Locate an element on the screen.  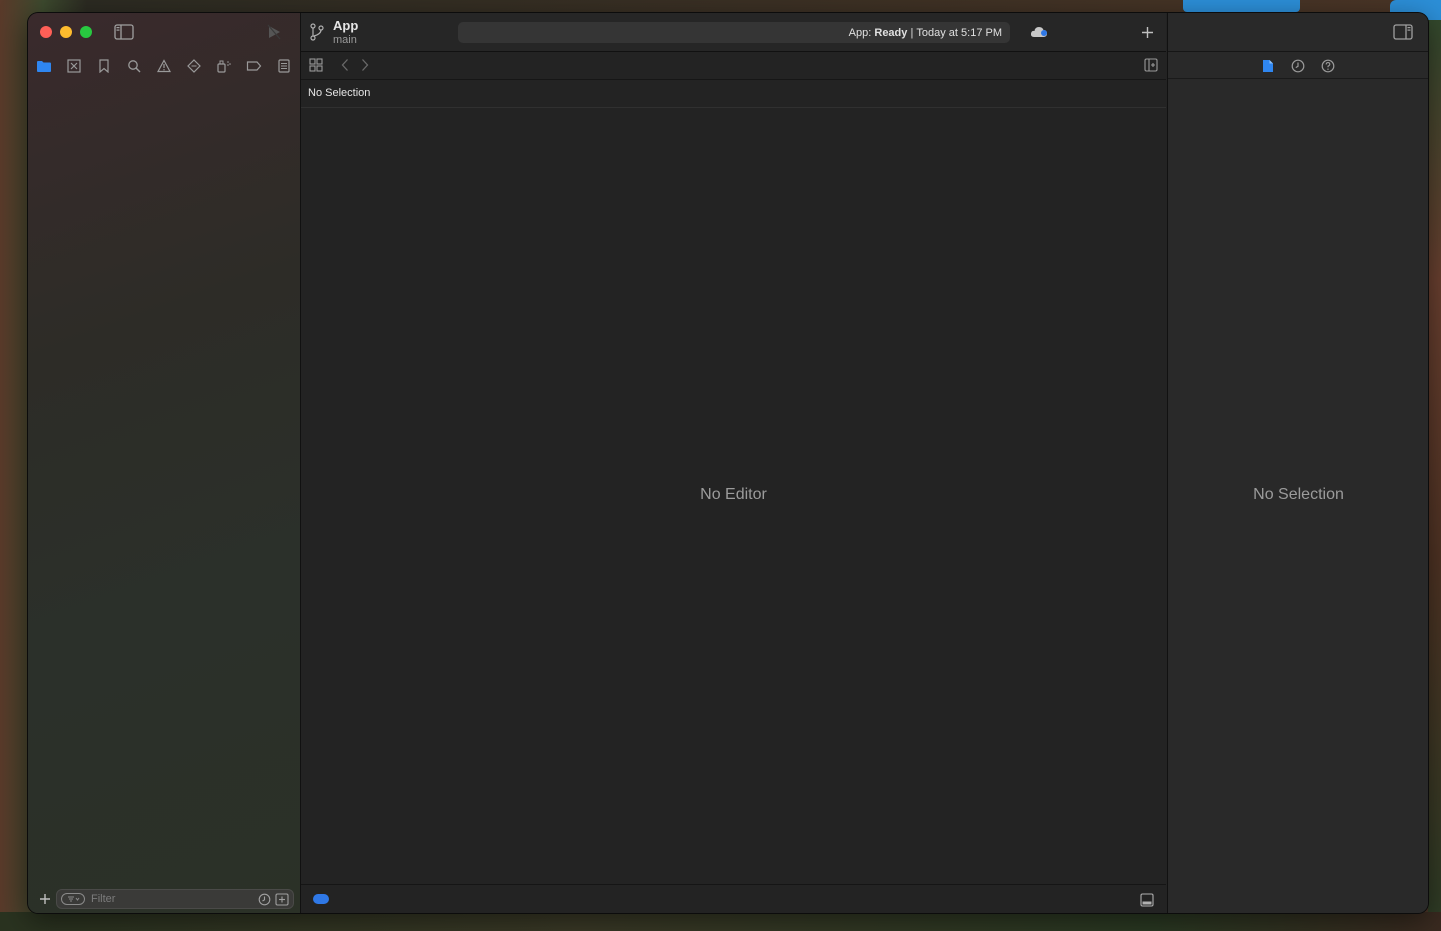
folder-icon is located at coordinates (44, 66).